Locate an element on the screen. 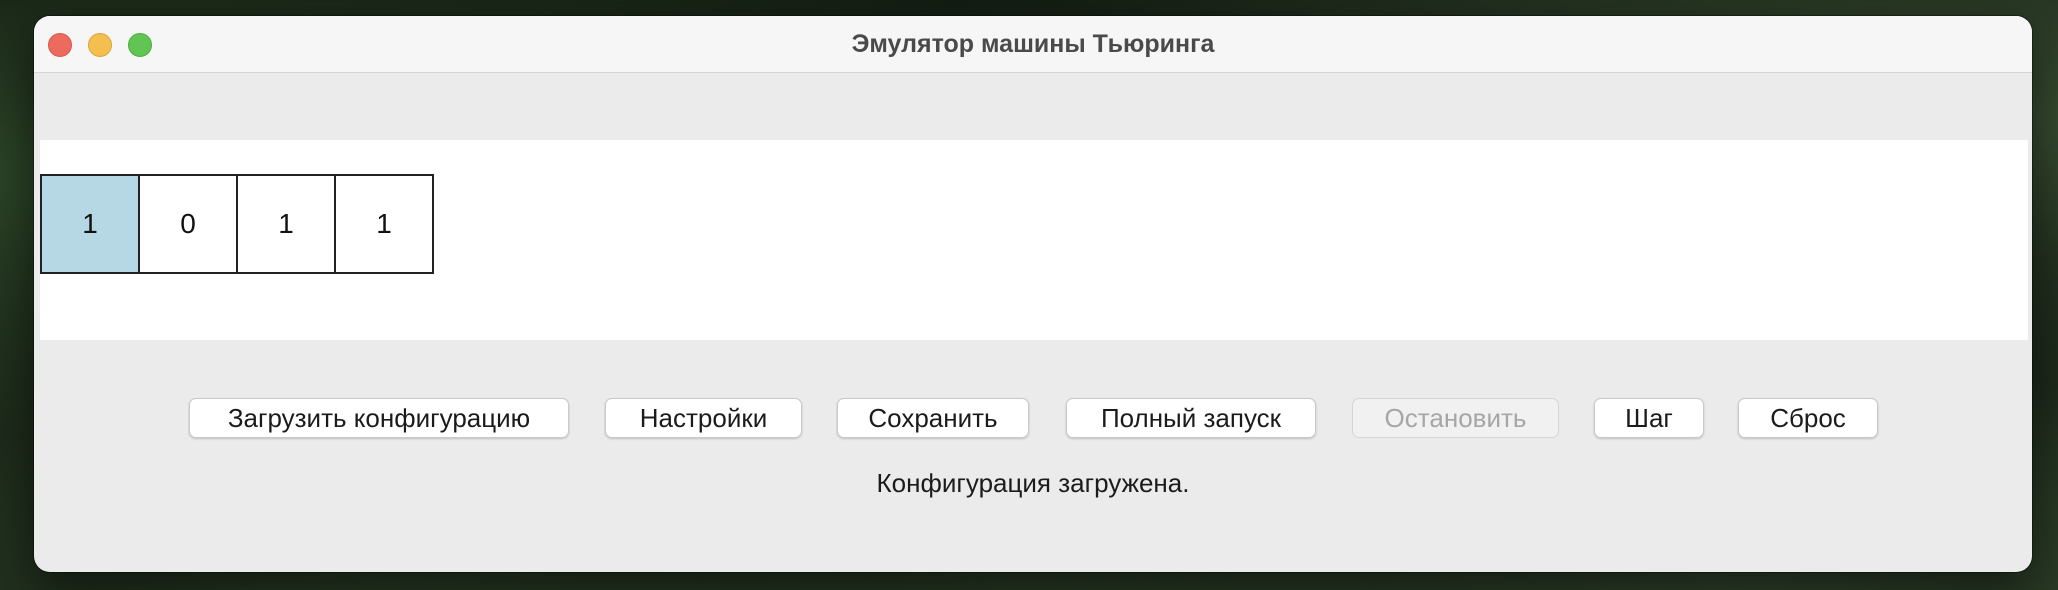 This screenshot has width=2058, height=590. window-title: Эмулятор машины Тьюринга is located at coordinates (1033, 44).